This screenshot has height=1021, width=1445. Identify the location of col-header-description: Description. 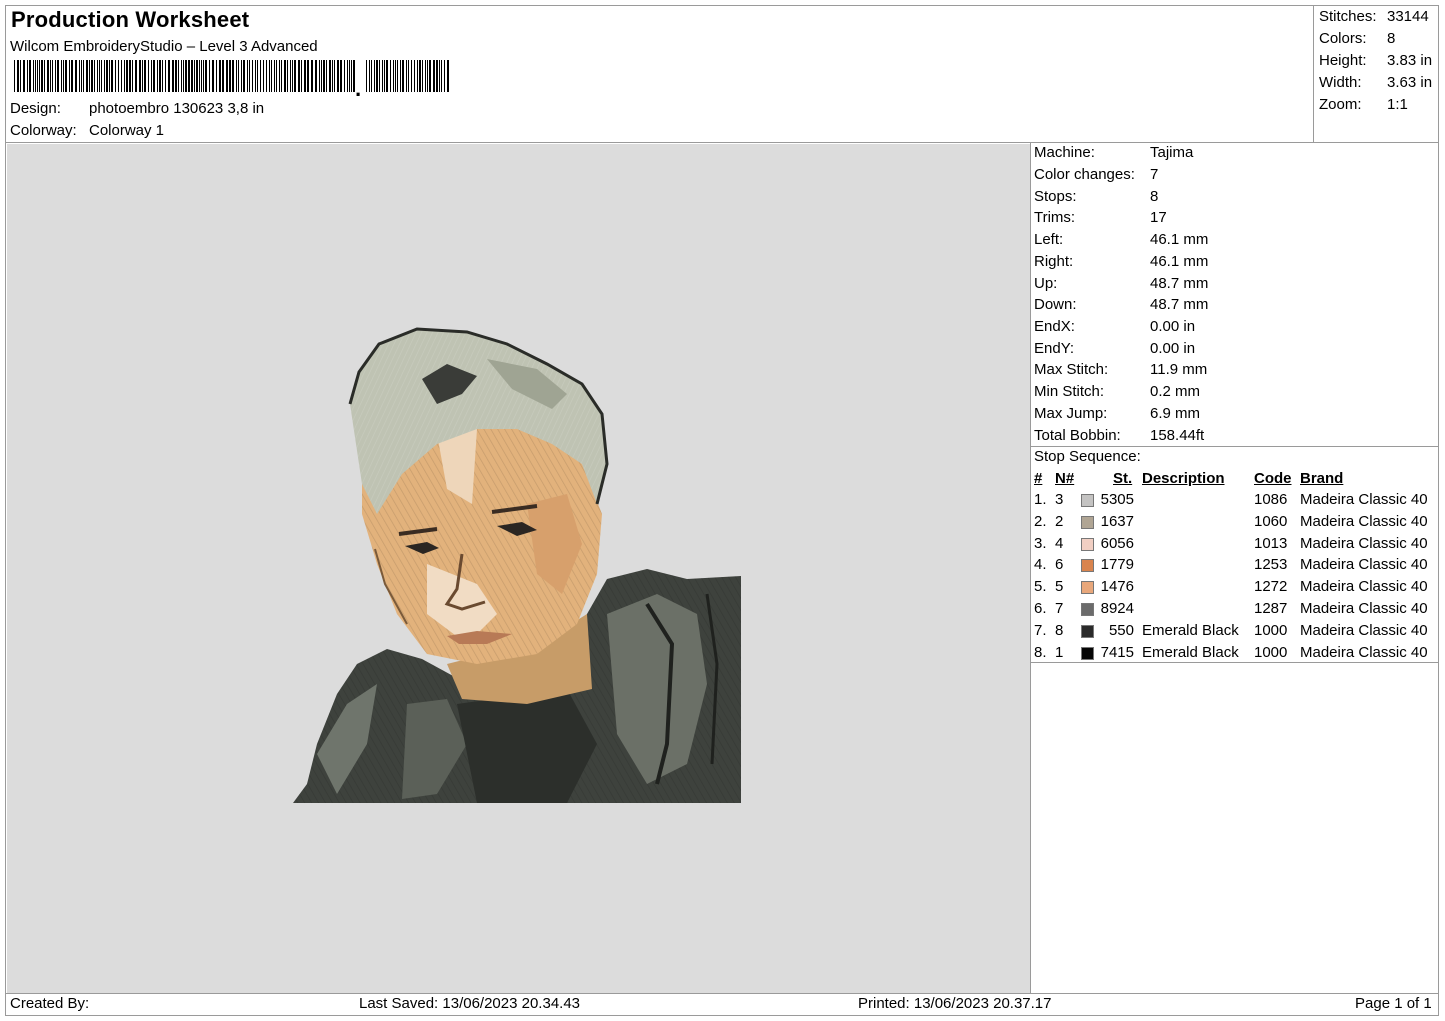
(1183, 478).